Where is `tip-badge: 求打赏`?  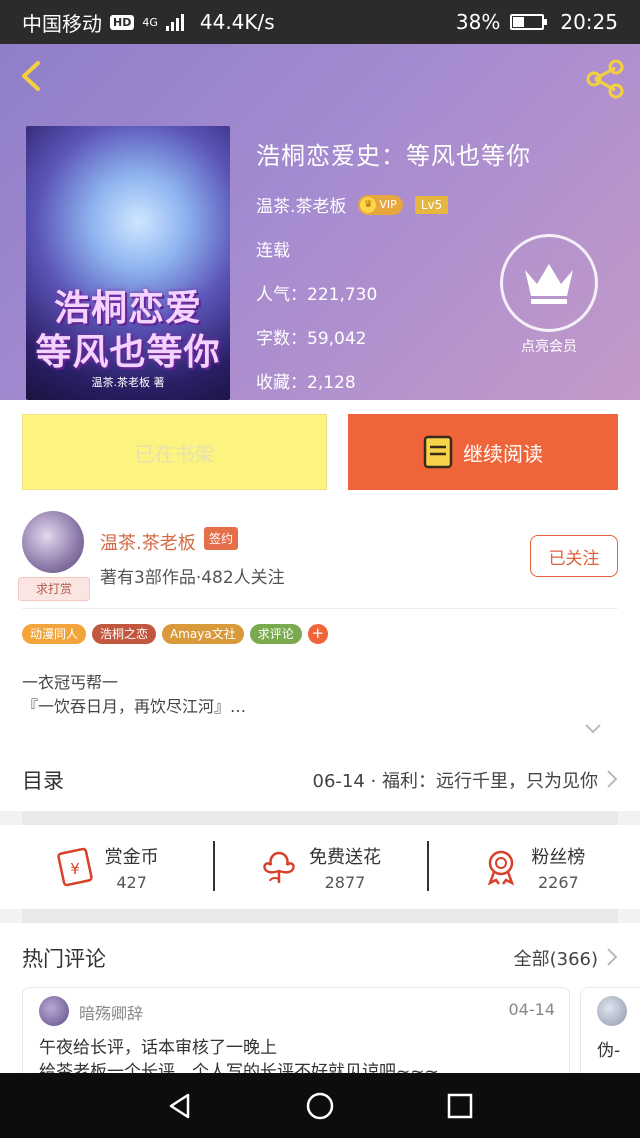 tip-badge: 求打赏 is located at coordinates (54, 589).